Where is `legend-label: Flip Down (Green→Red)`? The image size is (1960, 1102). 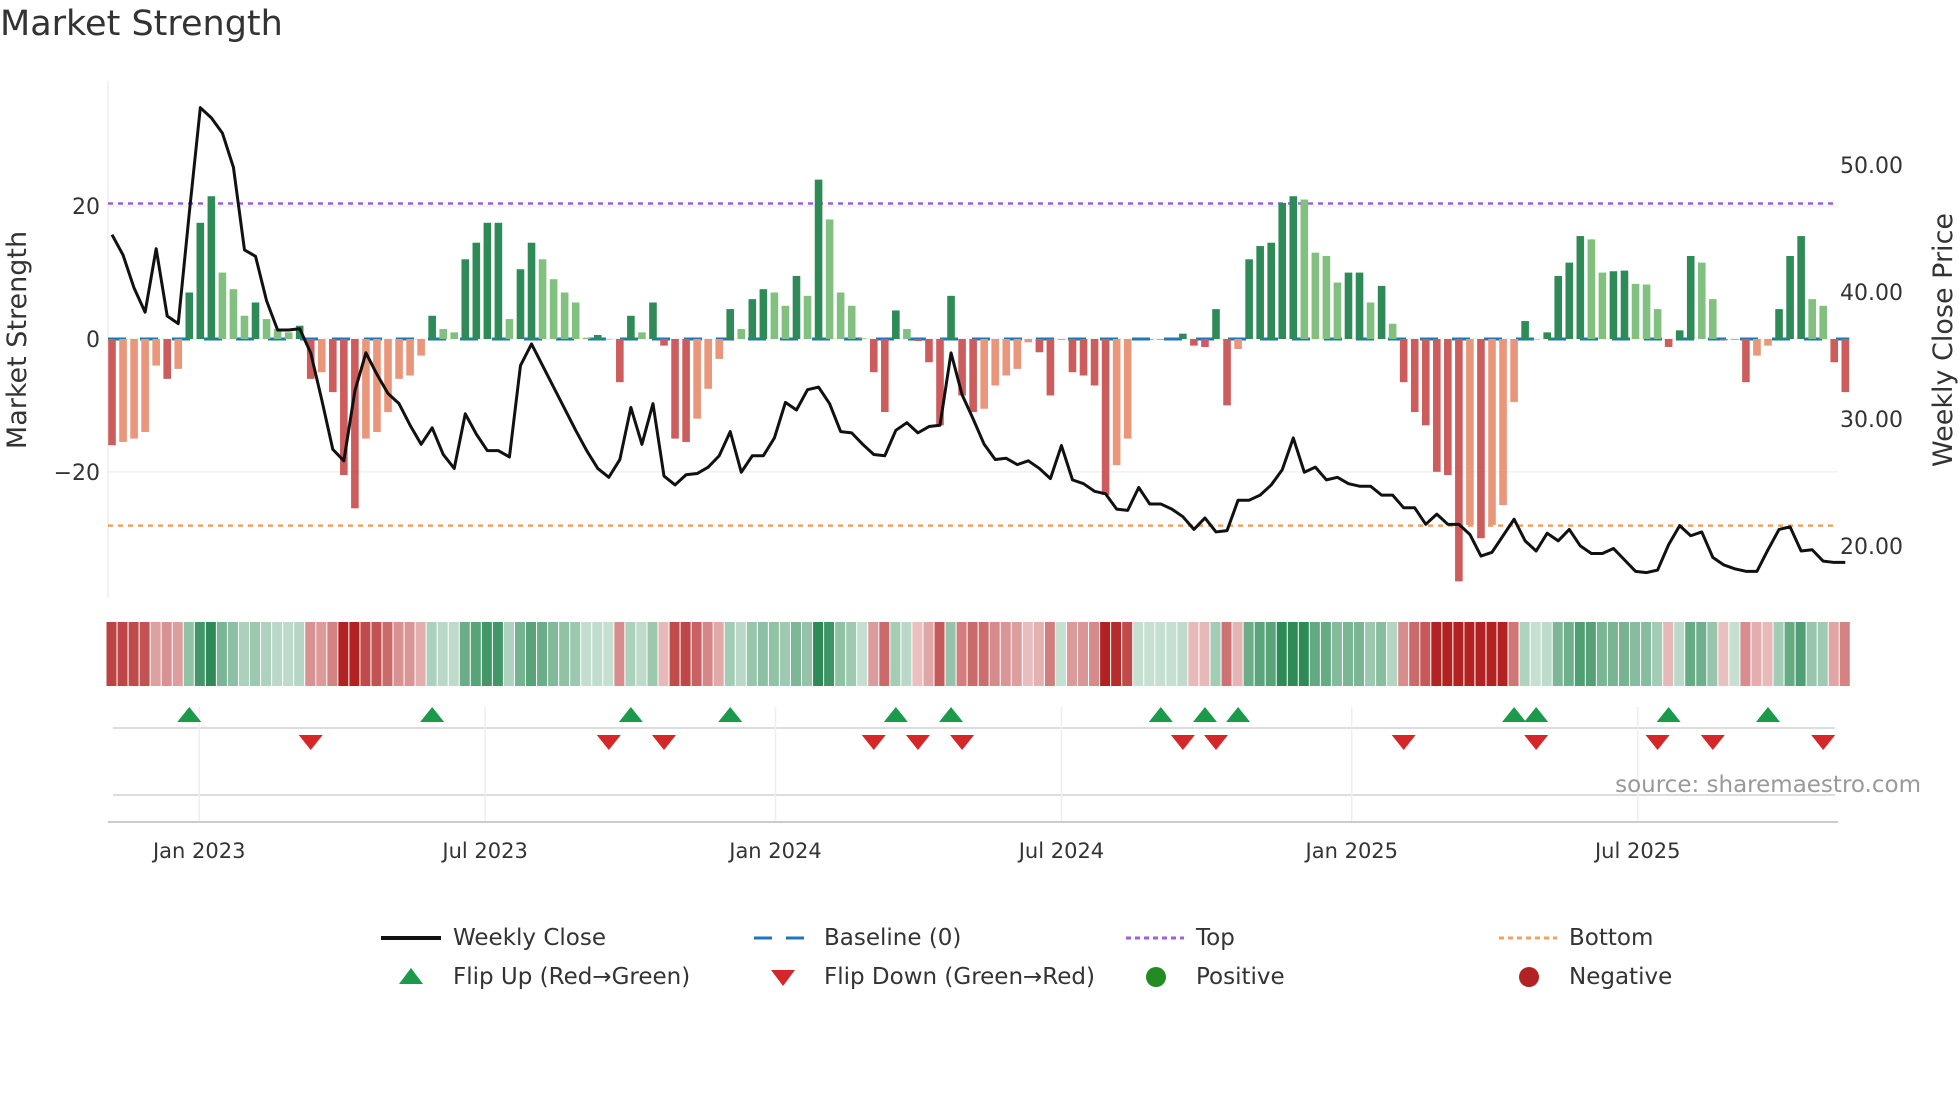 legend-label: Flip Down (Green→Red) is located at coordinates (959, 977).